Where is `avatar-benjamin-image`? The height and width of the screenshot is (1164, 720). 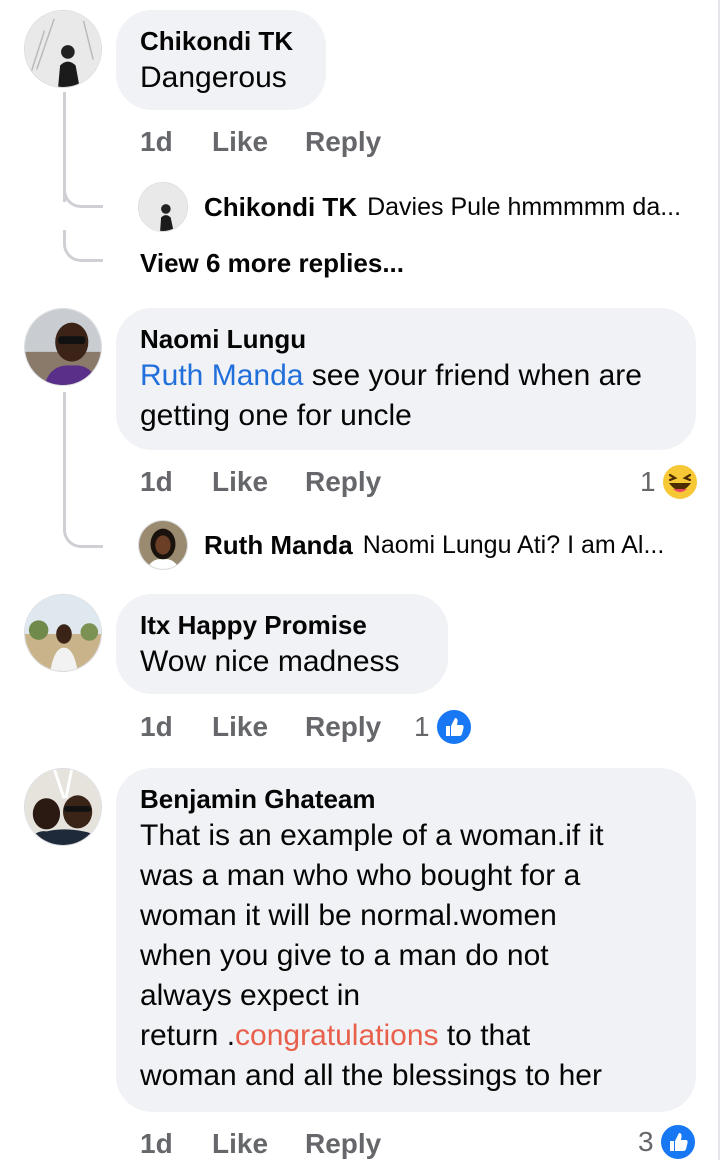 avatar-benjamin-image is located at coordinates (63, 807).